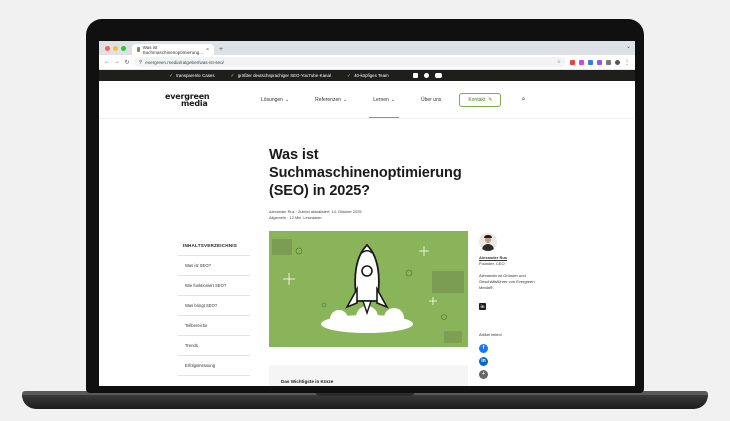  I want to click on share-title: Artikel teilen!, so click(490, 334).